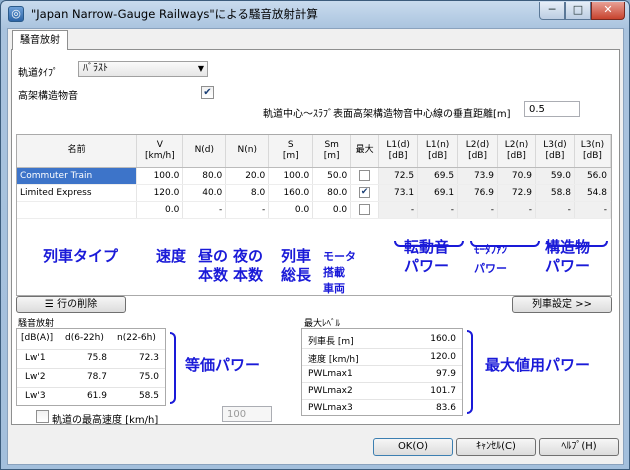 The height and width of the screenshot is (470, 630). Describe the element at coordinates (174, 14) in the screenshot. I see `window-title: "Japan Narrow-Gauge Railways"による騒音放射計算` at that location.